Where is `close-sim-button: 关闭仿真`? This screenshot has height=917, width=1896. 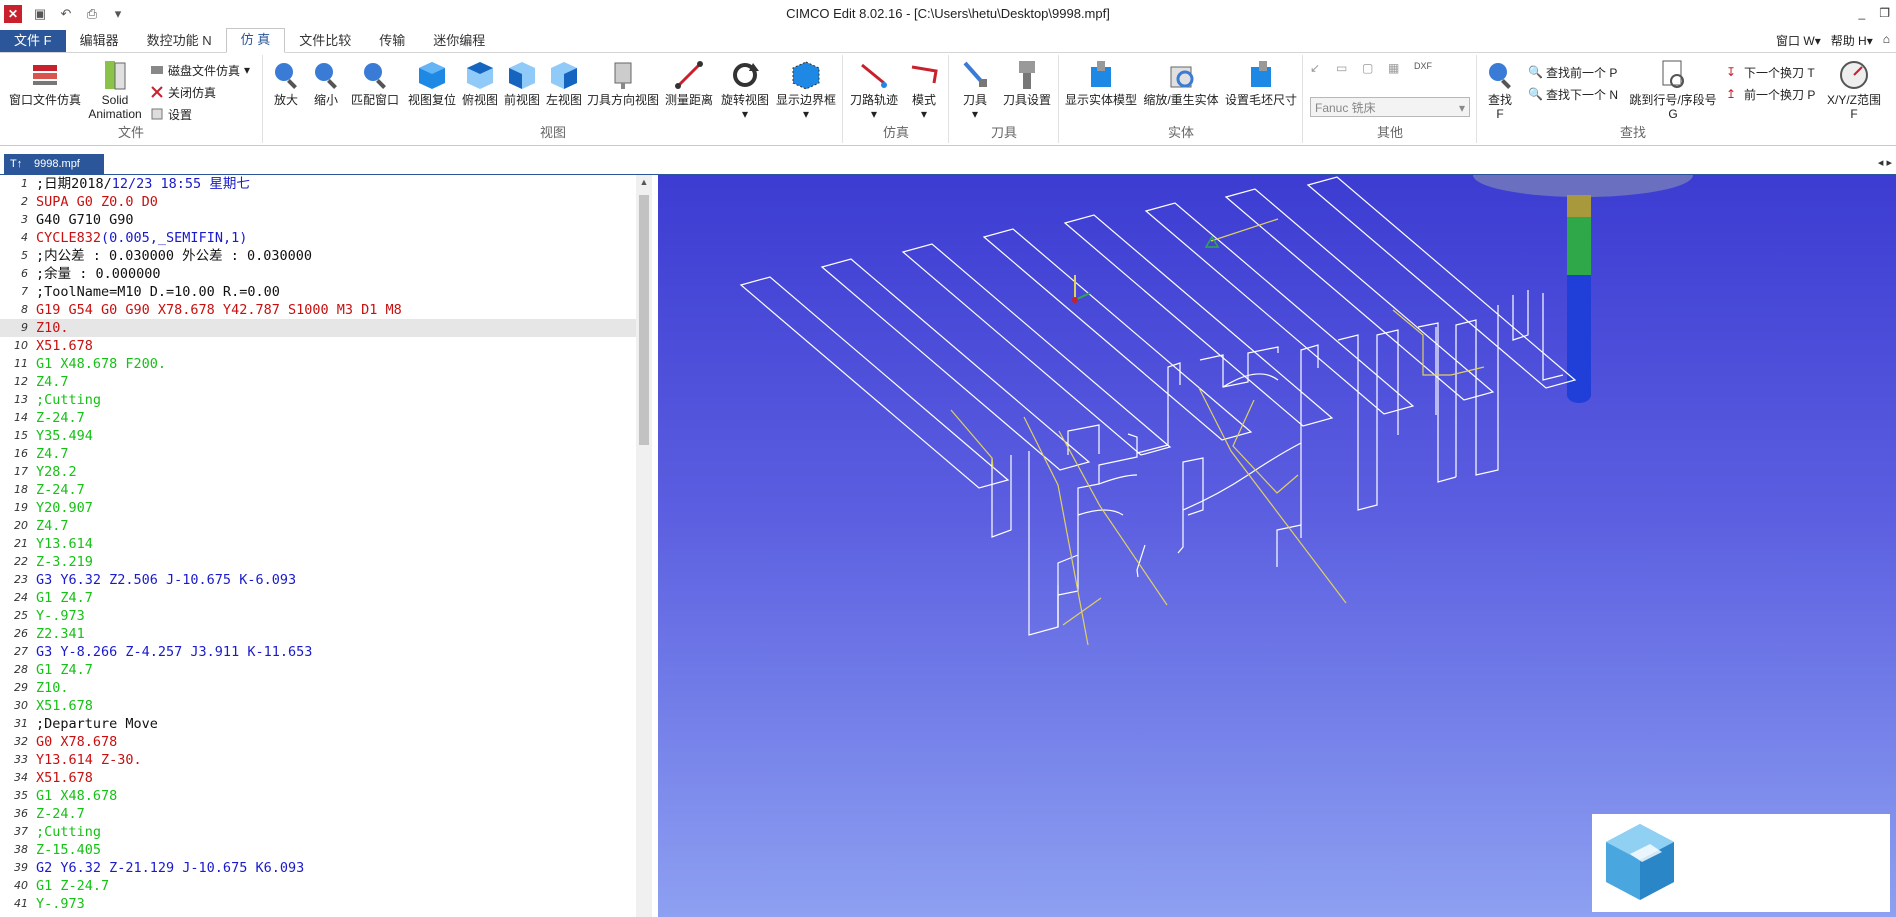 close-sim-button: 关闭仿真 is located at coordinates (183, 92).